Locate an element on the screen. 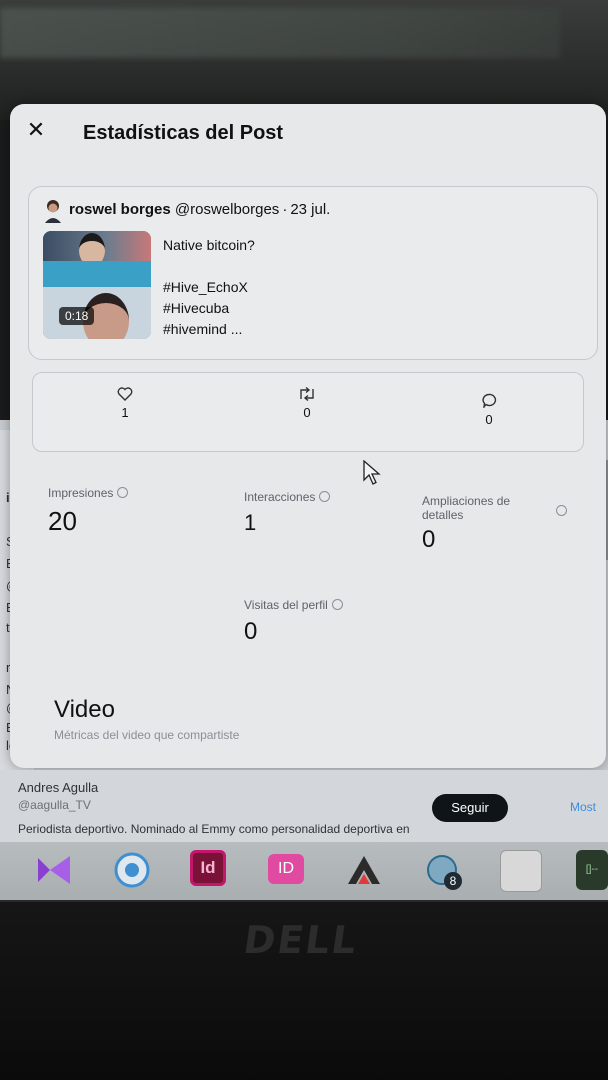 The width and height of the screenshot is (608, 1080). background-blurred-content is located at coordinates (280, 33).